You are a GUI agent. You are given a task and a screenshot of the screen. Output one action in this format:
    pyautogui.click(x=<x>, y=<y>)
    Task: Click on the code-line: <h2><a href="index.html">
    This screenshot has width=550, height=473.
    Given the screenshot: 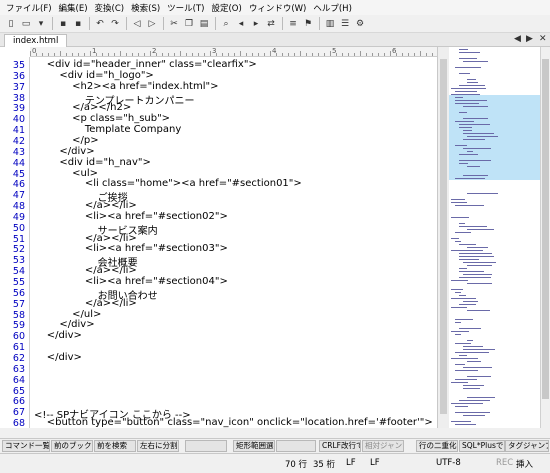 What is the action you would take?
    pyautogui.click(x=126, y=86)
    